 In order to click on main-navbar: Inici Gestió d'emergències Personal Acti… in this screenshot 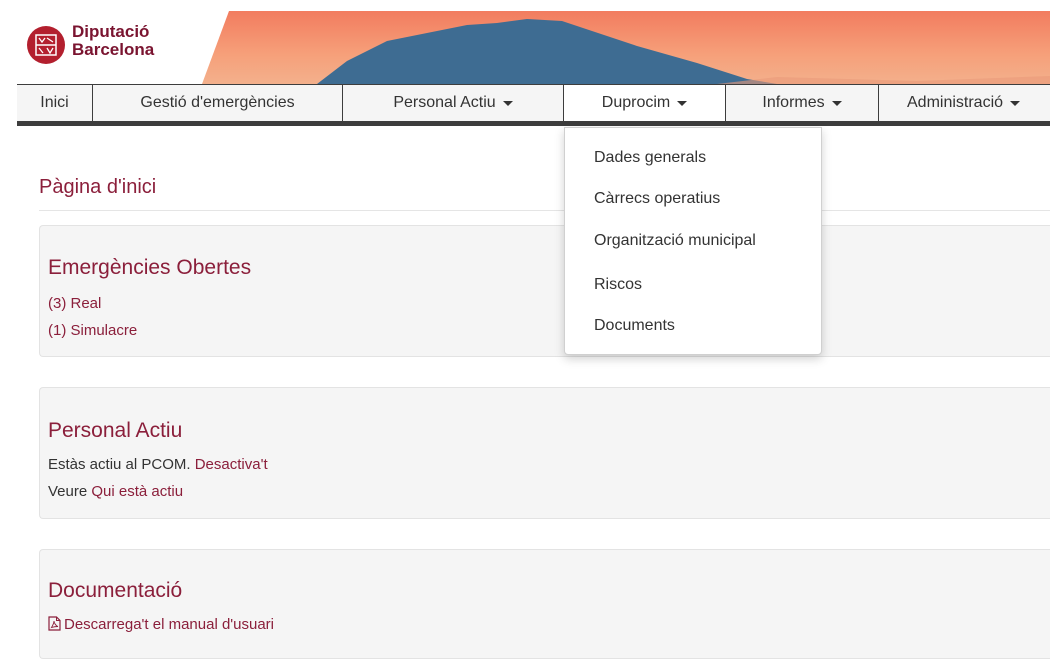, I will do `click(533, 105)`.